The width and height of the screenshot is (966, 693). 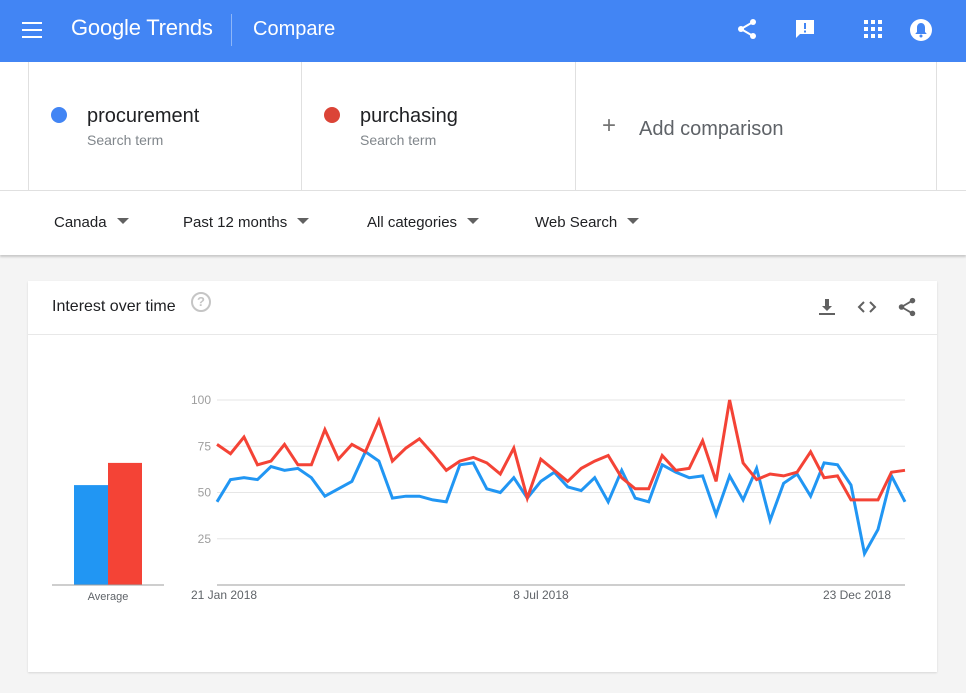 I want to click on x-tick-label: 21 Jan 2018, so click(x=224, y=595).